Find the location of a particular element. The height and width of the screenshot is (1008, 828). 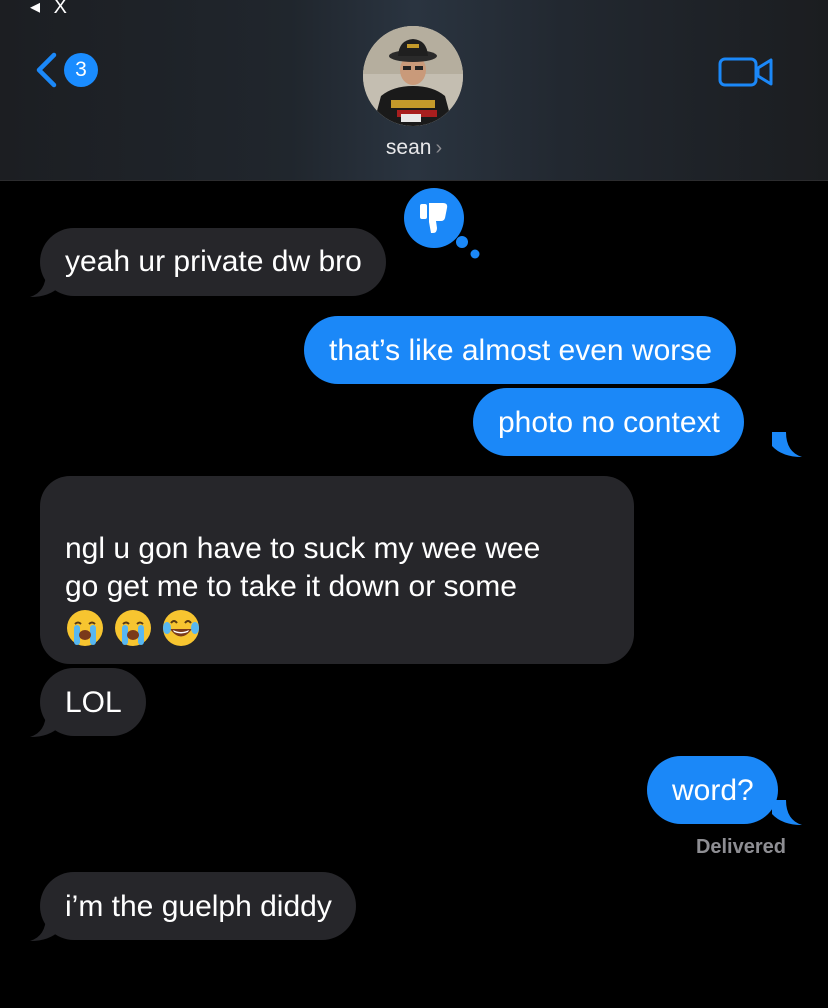

contact-photo is located at coordinates (413, 76).